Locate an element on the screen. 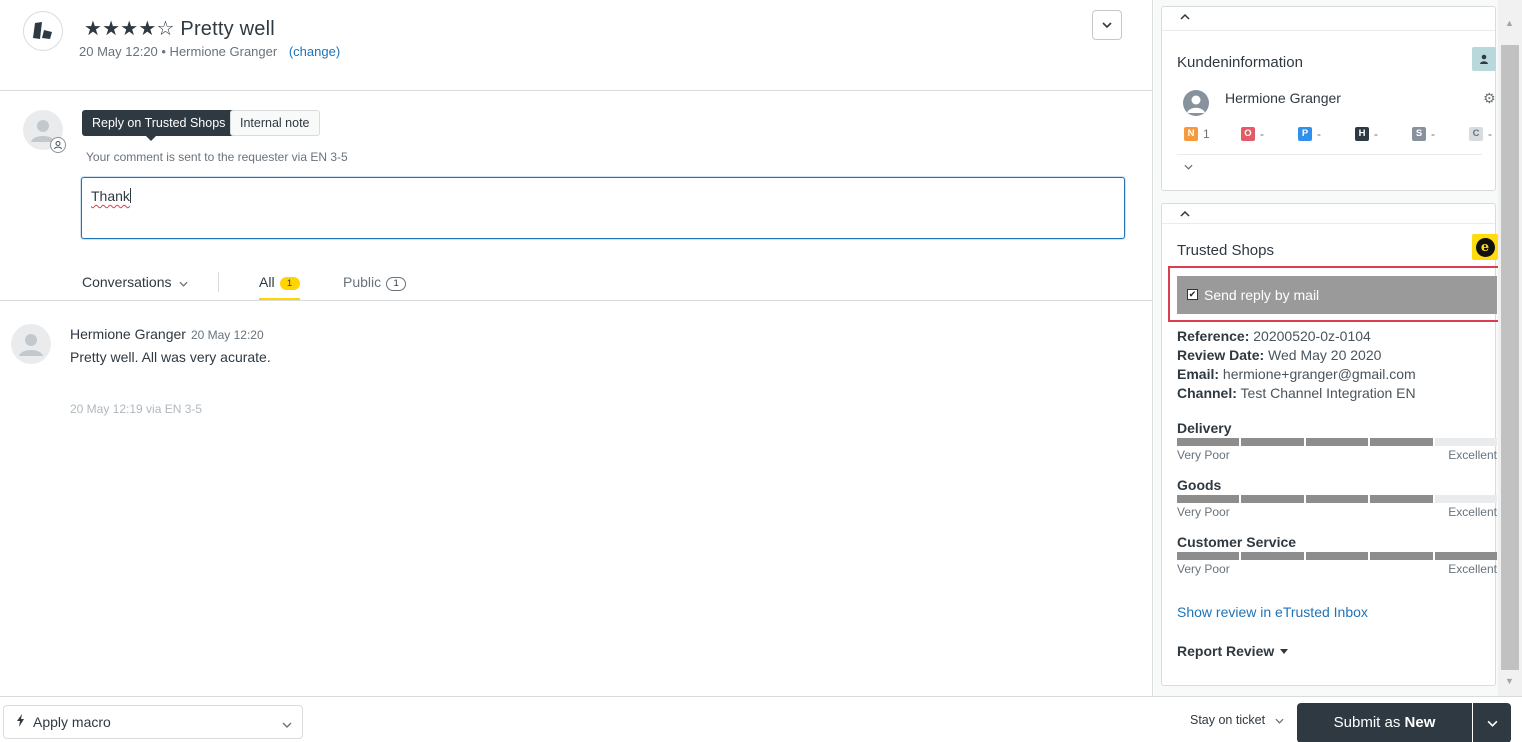  customer-stat: H- is located at coordinates (1383, 134).